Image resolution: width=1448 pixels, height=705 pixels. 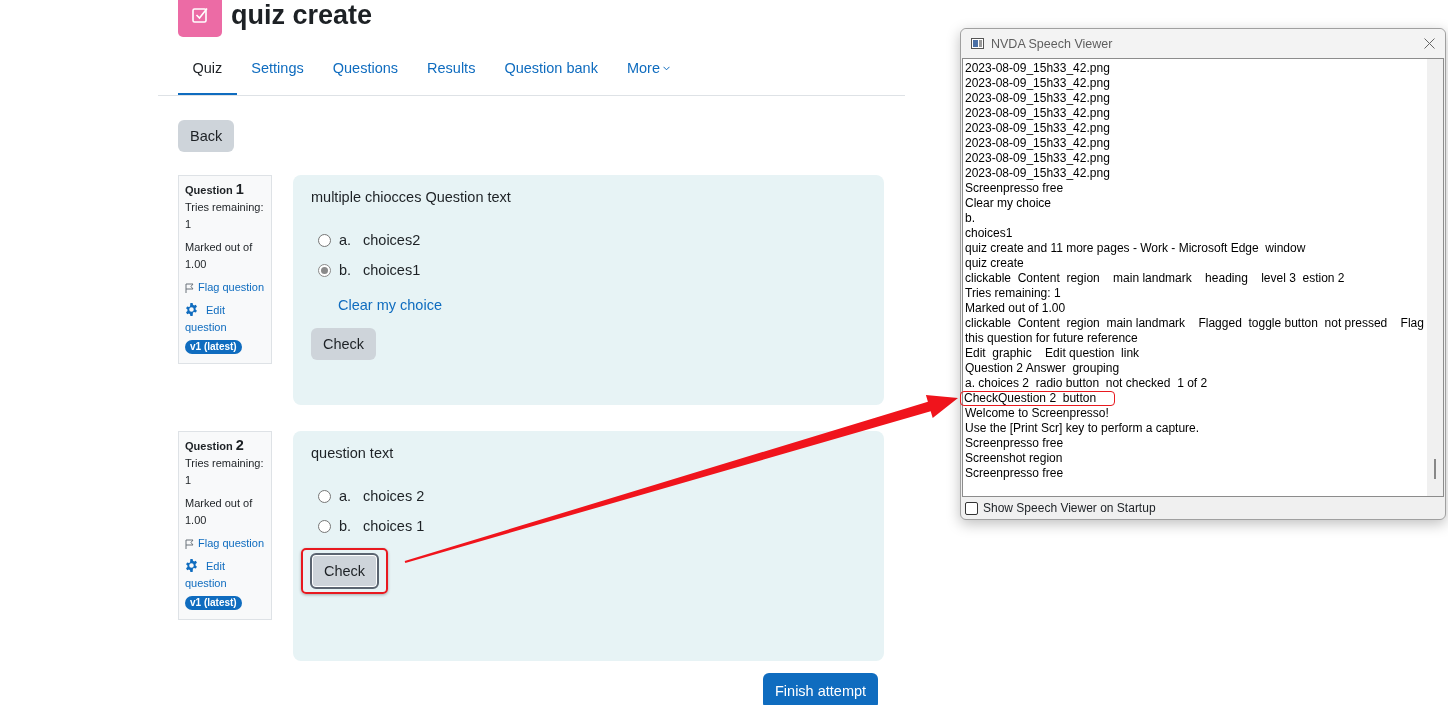 What do you see at coordinates (392, 270) in the screenshot?
I see `choice-label: choices1` at bounding box center [392, 270].